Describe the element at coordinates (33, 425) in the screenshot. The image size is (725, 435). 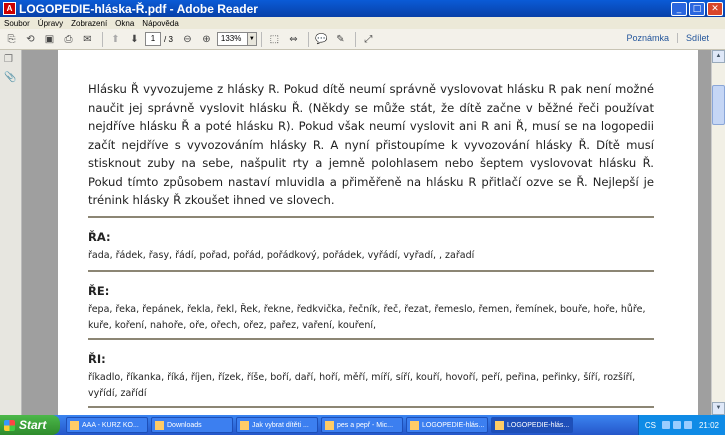
I see `start-label: Start` at that location.